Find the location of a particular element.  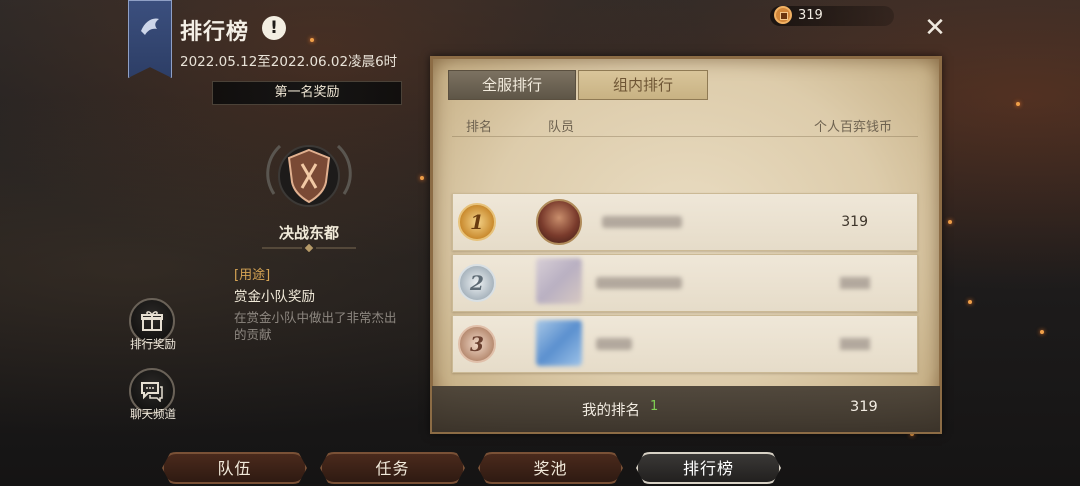

column-rank: 排名 is located at coordinates (479, 127).